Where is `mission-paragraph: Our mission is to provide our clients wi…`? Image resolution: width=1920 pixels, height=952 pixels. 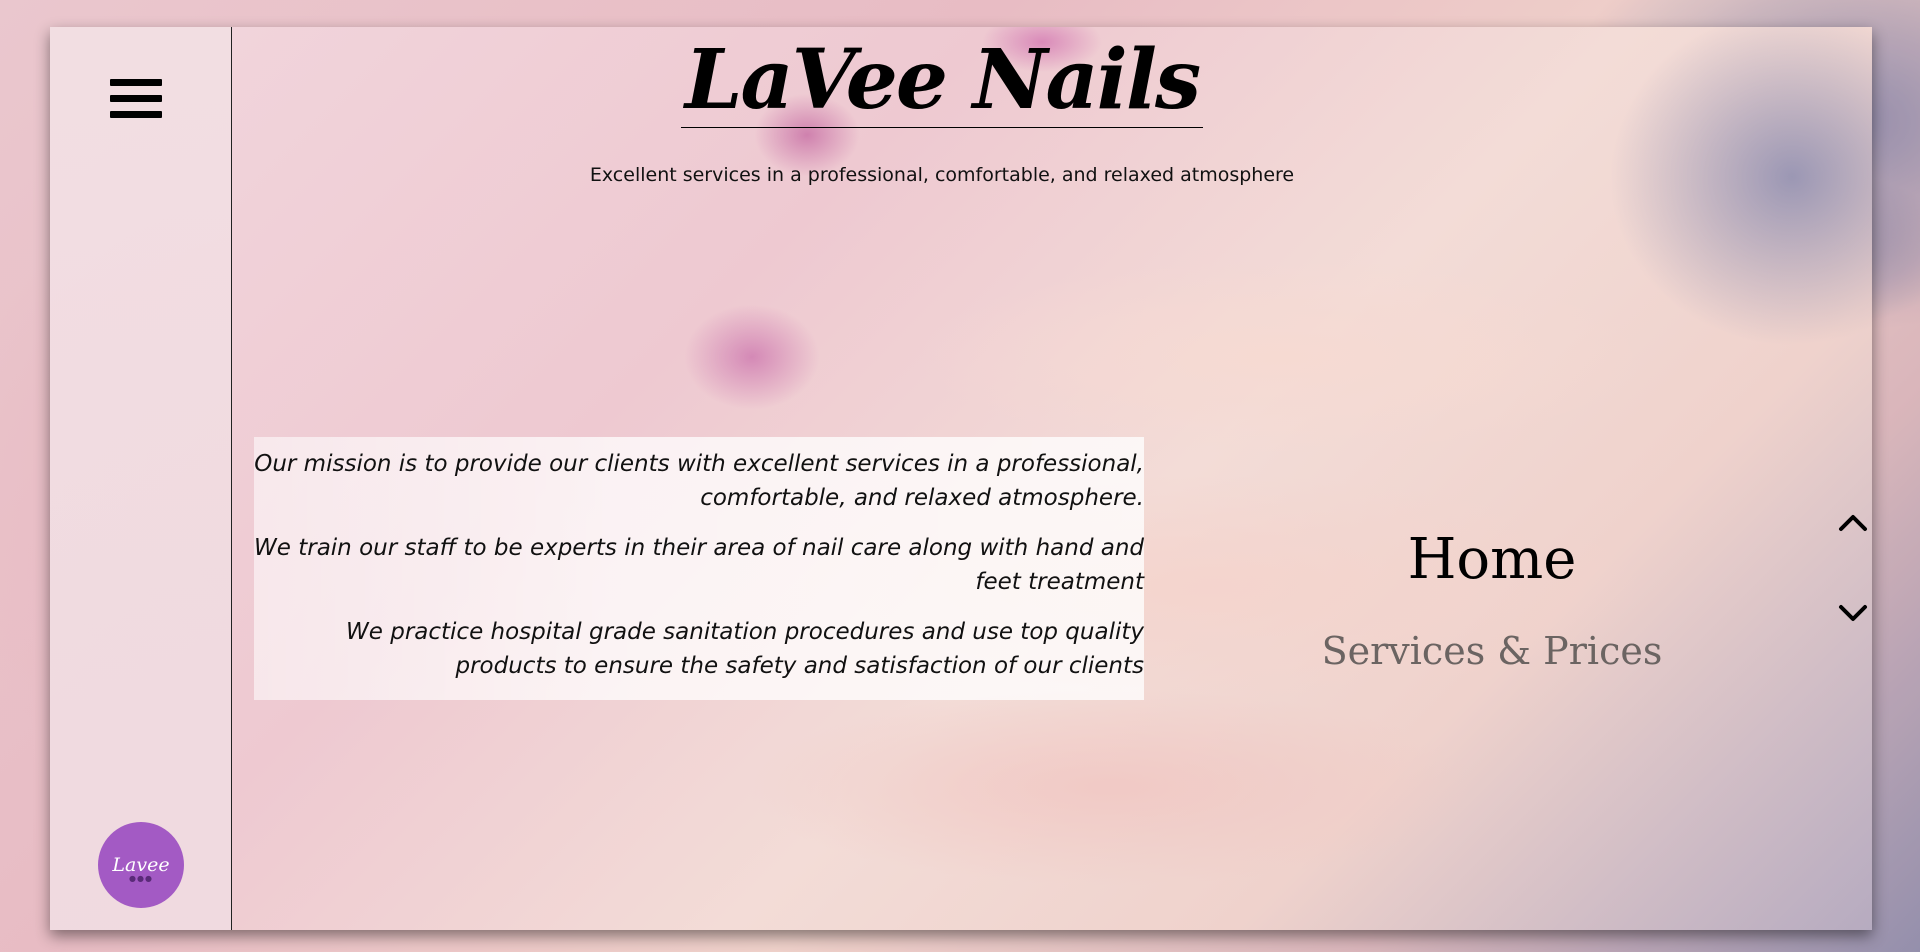 mission-paragraph: Our mission is to provide our clients wi… is located at coordinates (699, 481).